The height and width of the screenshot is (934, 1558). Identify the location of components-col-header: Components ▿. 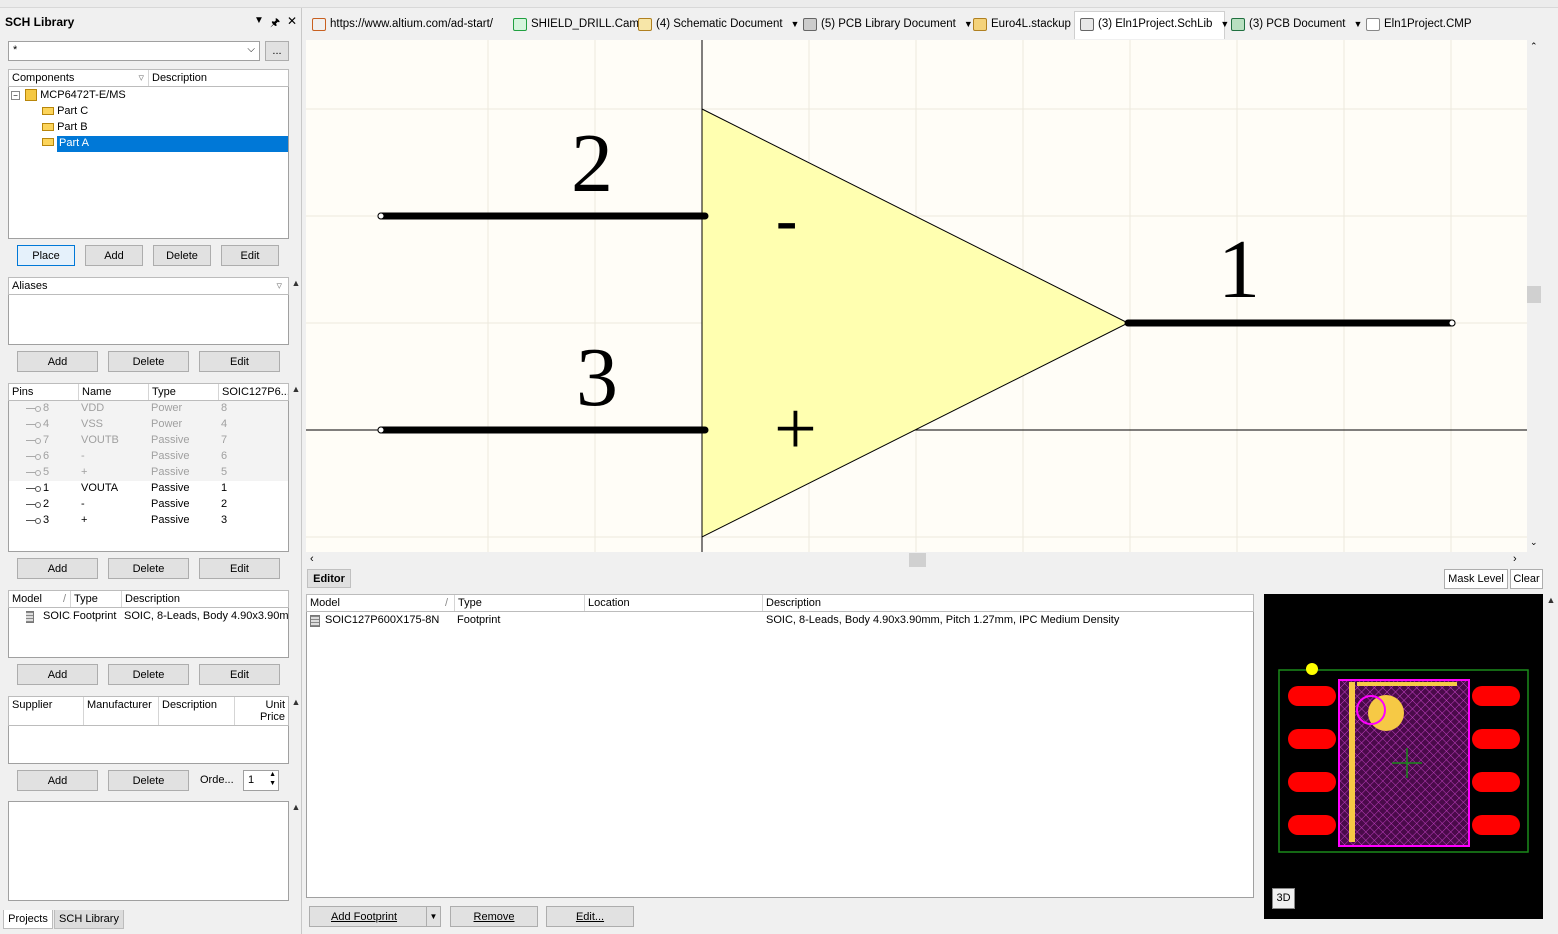
(79, 78).